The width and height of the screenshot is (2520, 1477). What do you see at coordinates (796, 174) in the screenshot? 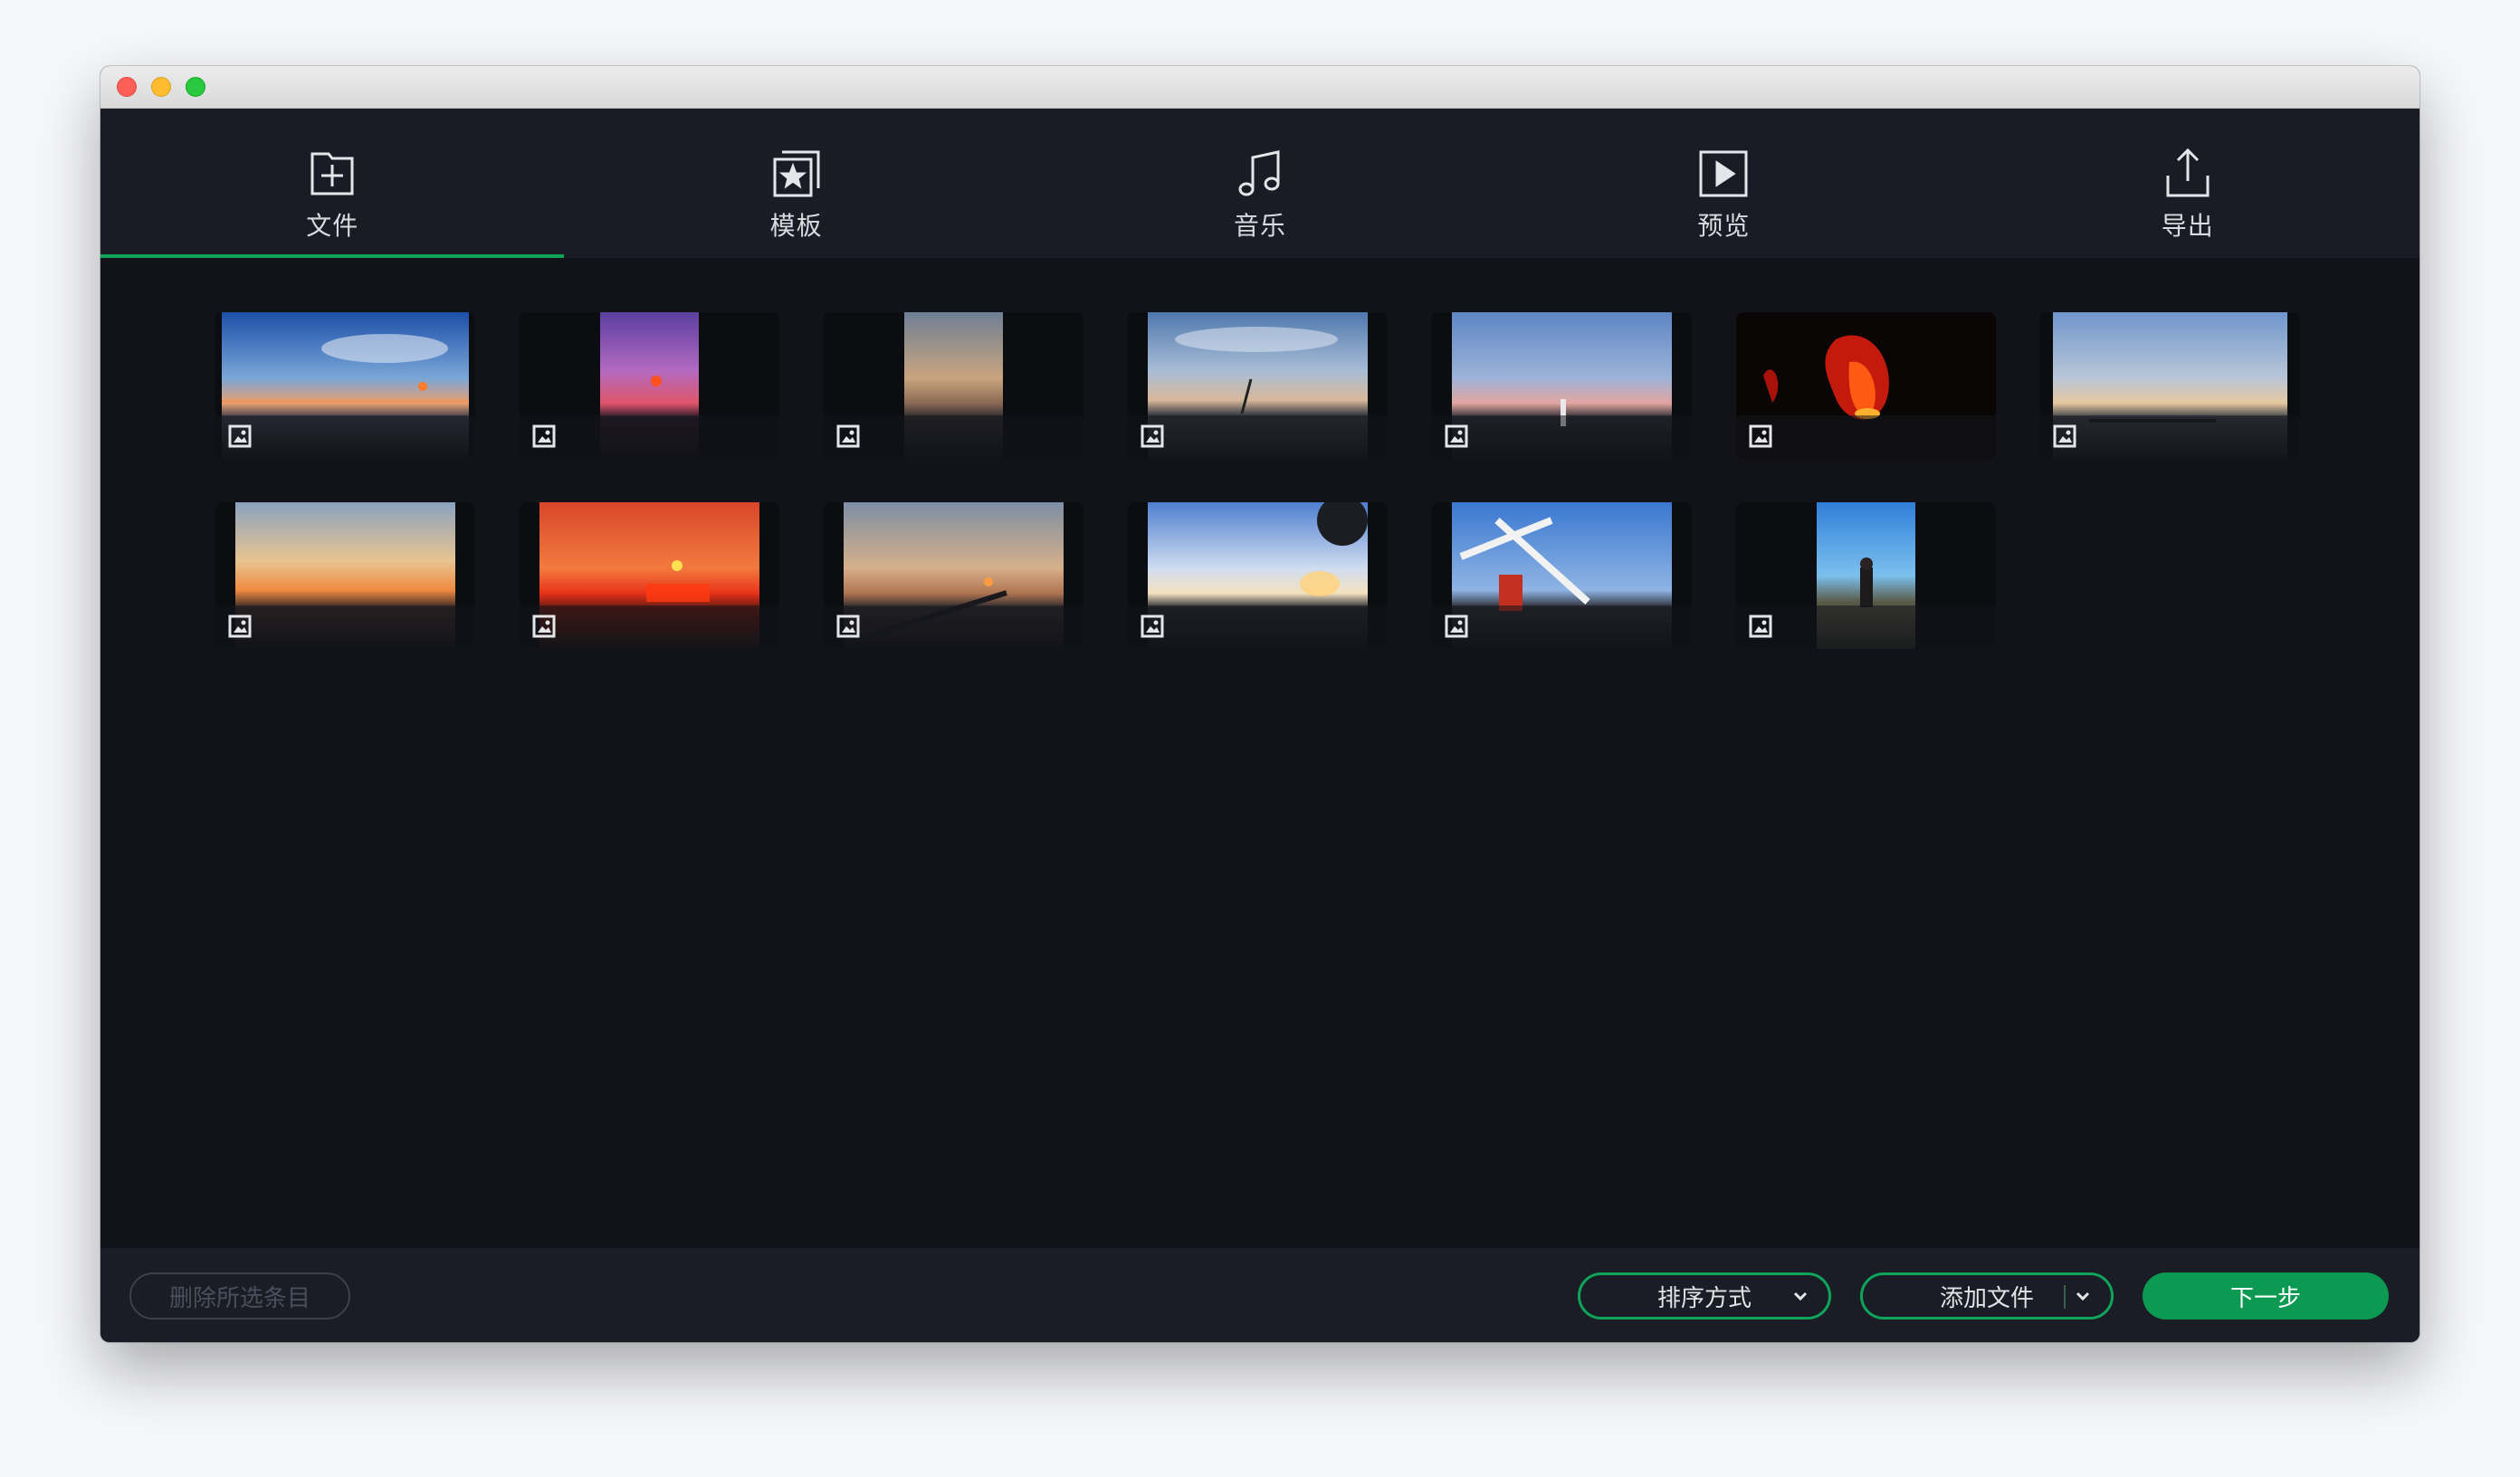
I see `template-star-icon` at bounding box center [796, 174].